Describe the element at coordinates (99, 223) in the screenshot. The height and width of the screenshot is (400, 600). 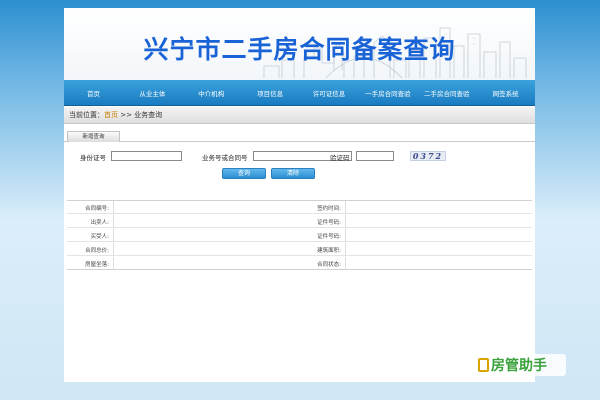
I see `seller-label: 出卖人:` at that location.